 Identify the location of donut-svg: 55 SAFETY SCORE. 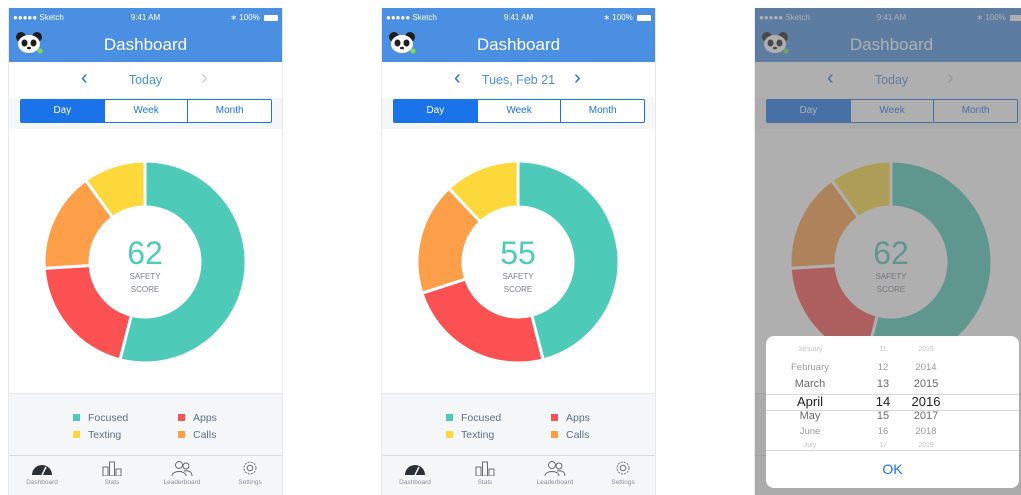
(518, 262).